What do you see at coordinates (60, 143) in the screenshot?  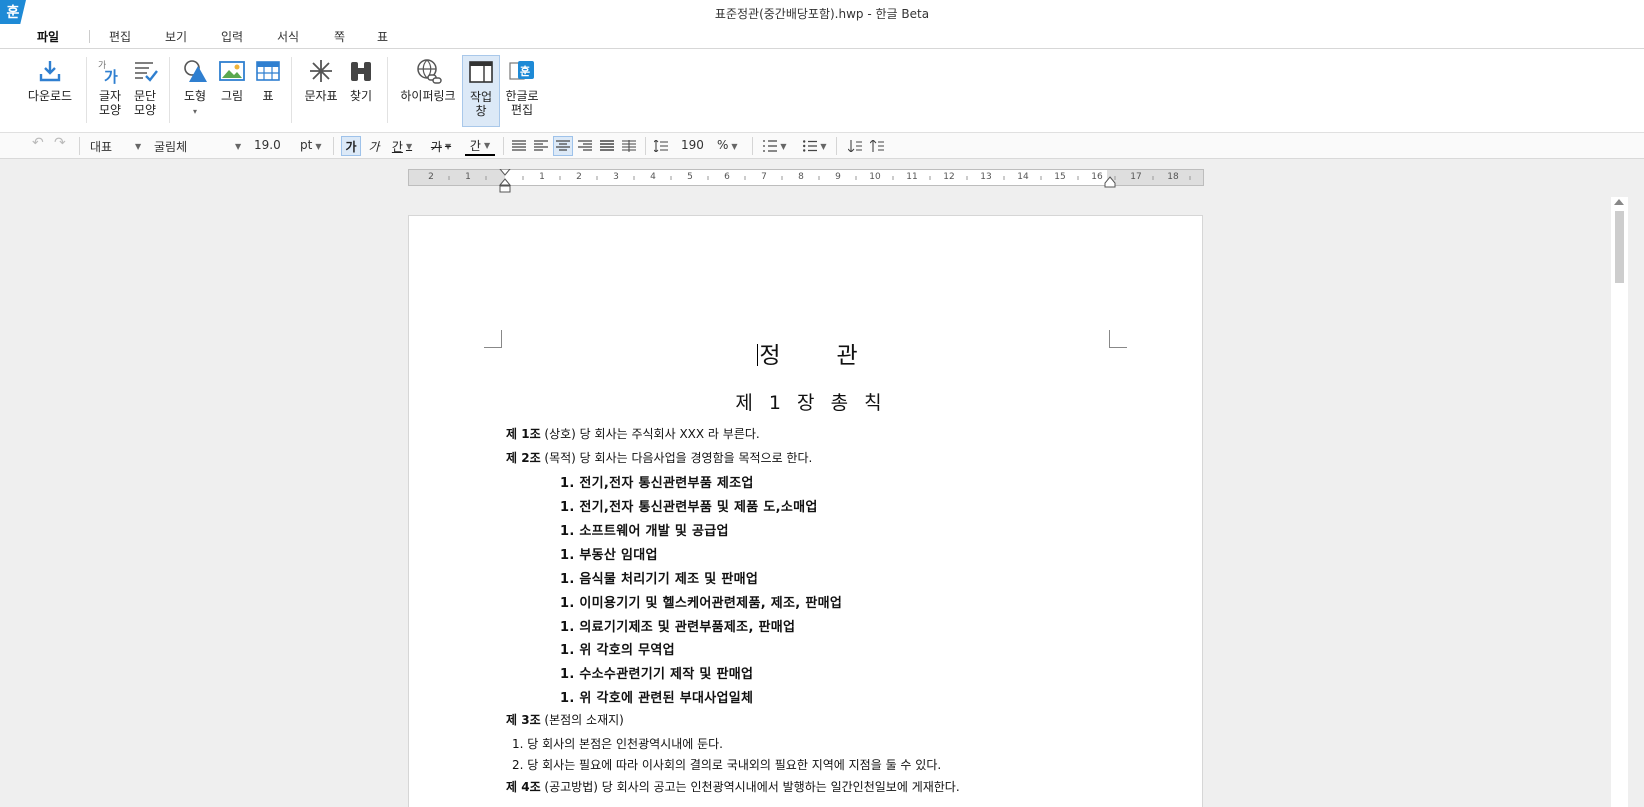 I see `redo-icon: ↷` at bounding box center [60, 143].